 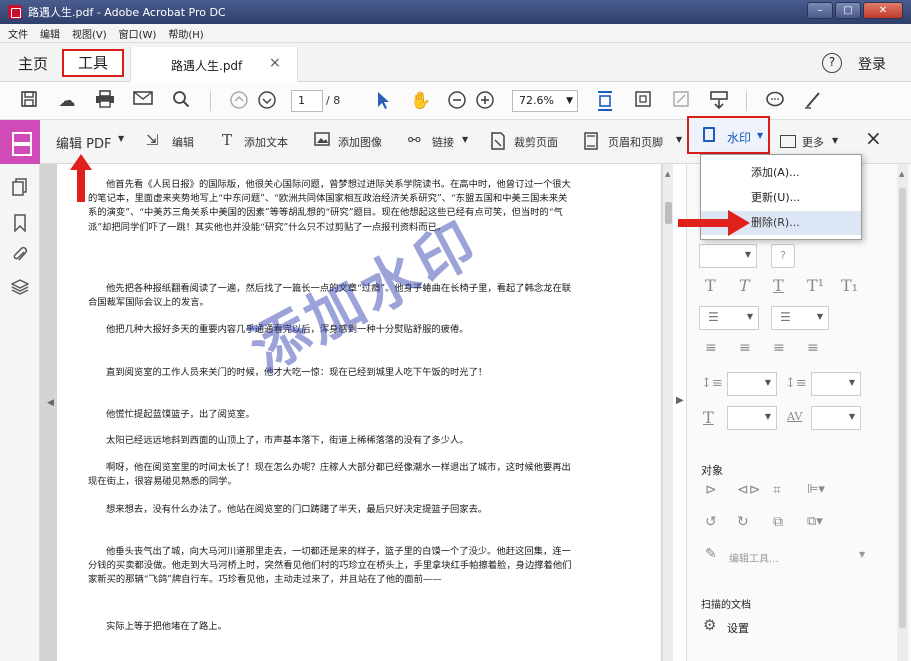 I want to click on search-icon, so click(x=181, y=101).